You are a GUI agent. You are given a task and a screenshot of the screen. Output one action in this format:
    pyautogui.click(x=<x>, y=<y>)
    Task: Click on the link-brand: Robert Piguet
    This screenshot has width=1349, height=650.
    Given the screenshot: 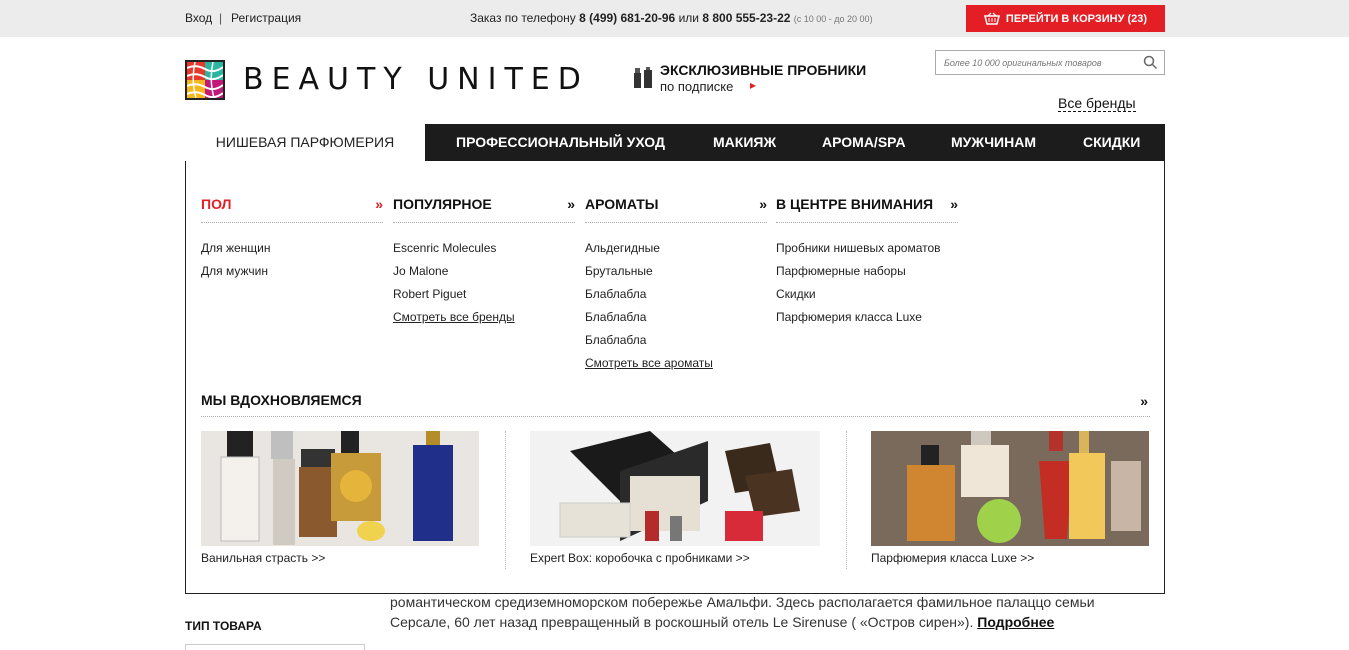 What is the action you would take?
    pyautogui.click(x=429, y=294)
    